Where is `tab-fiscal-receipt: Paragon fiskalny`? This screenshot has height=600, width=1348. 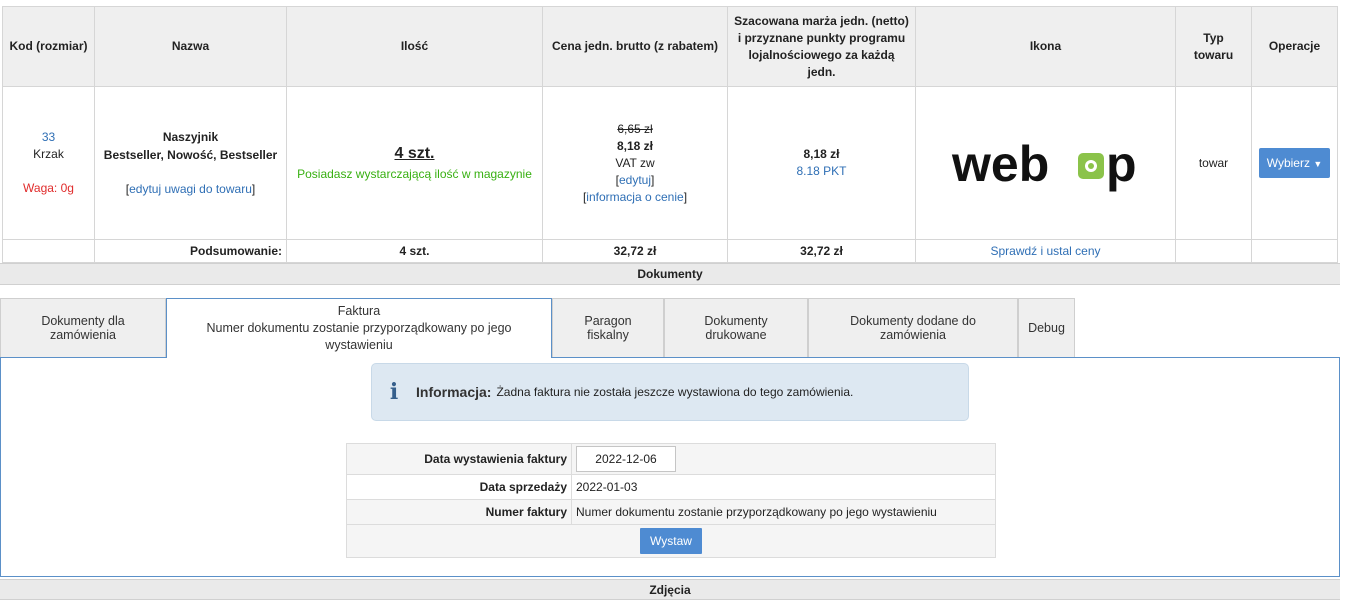
tab-fiscal-receipt: Paragon fiskalny is located at coordinates (608, 327).